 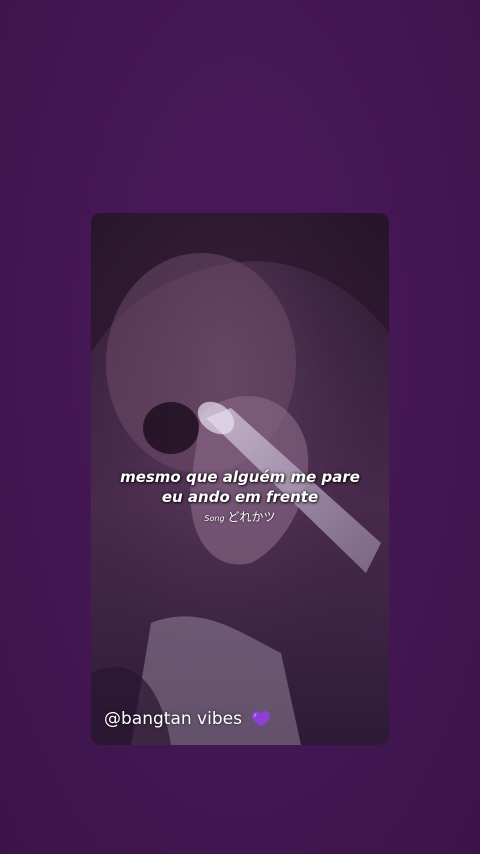 I want to click on lyrics-line-1: mesmo que alguém me pare, so click(x=240, y=477).